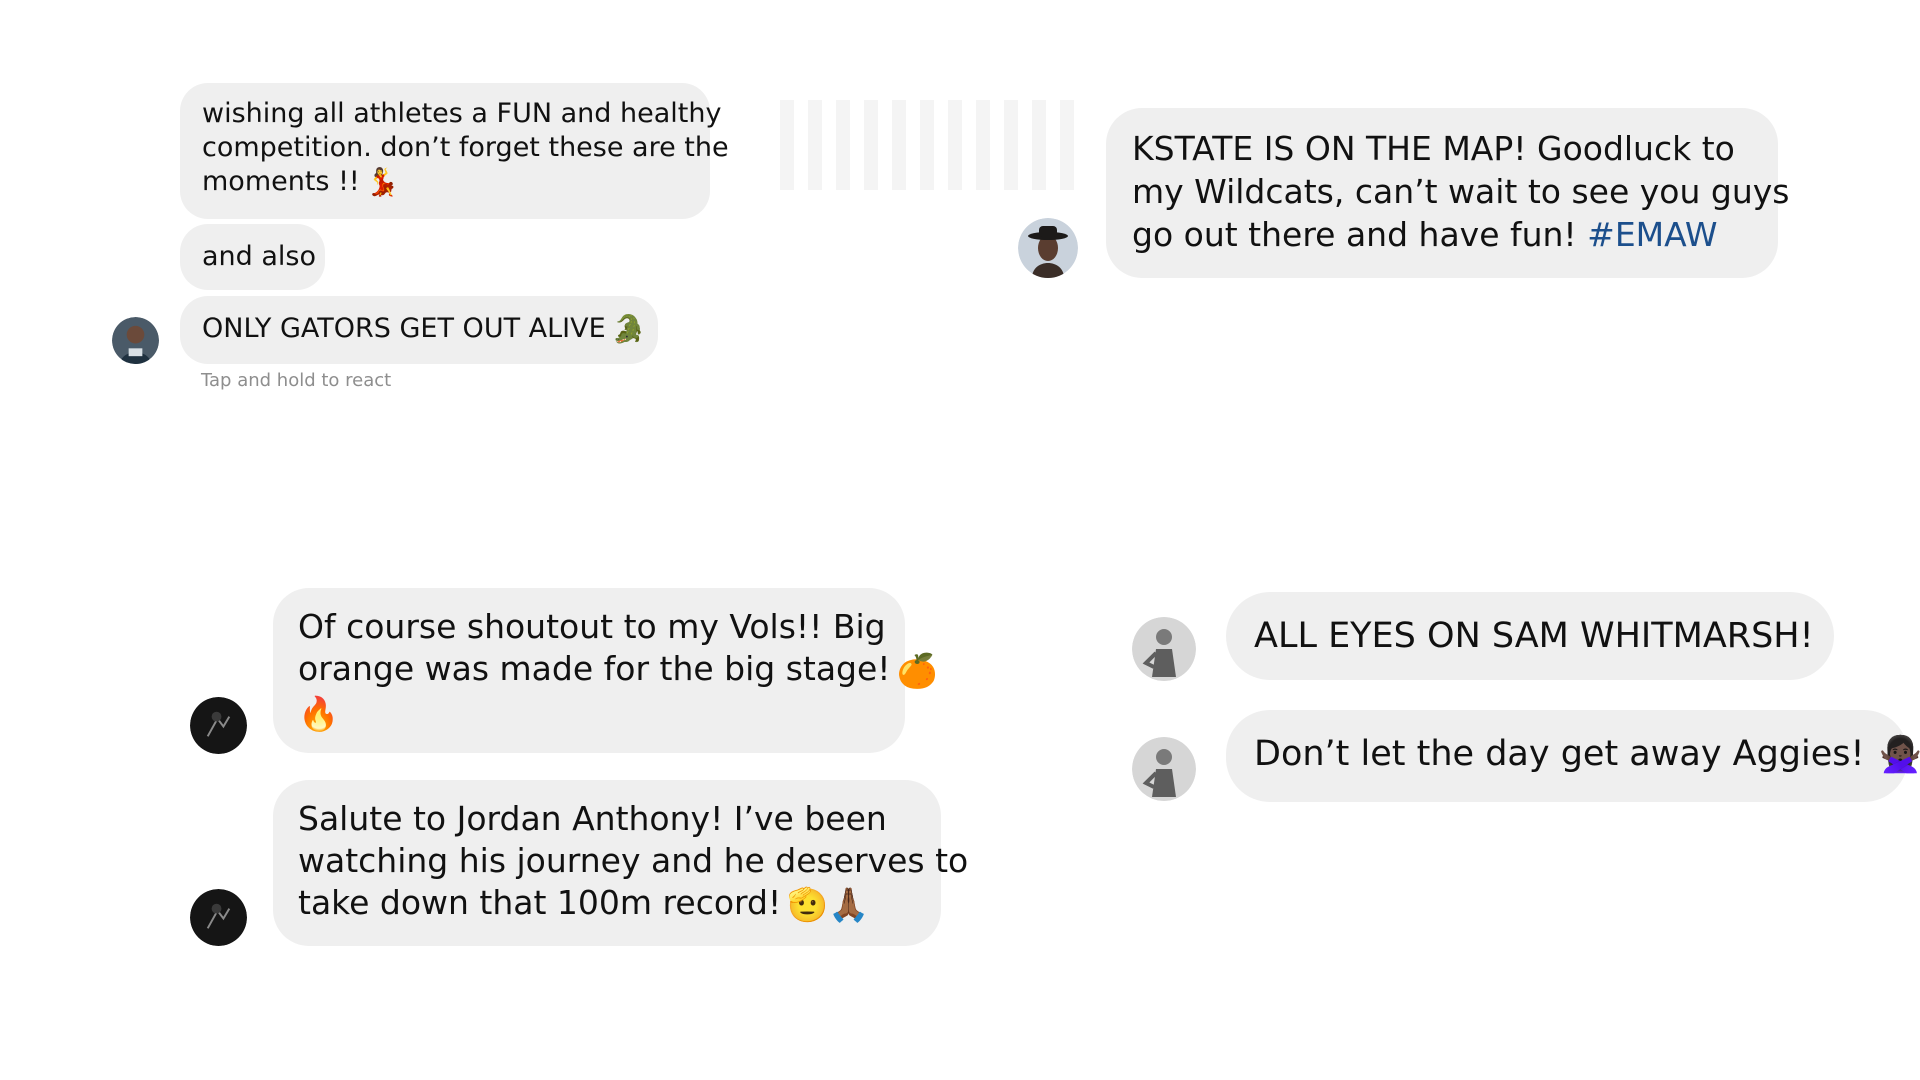  Describe the element at coordinates (1354, 234) in the screenshot. I see `message-text: go out there and have fun!` at that location.